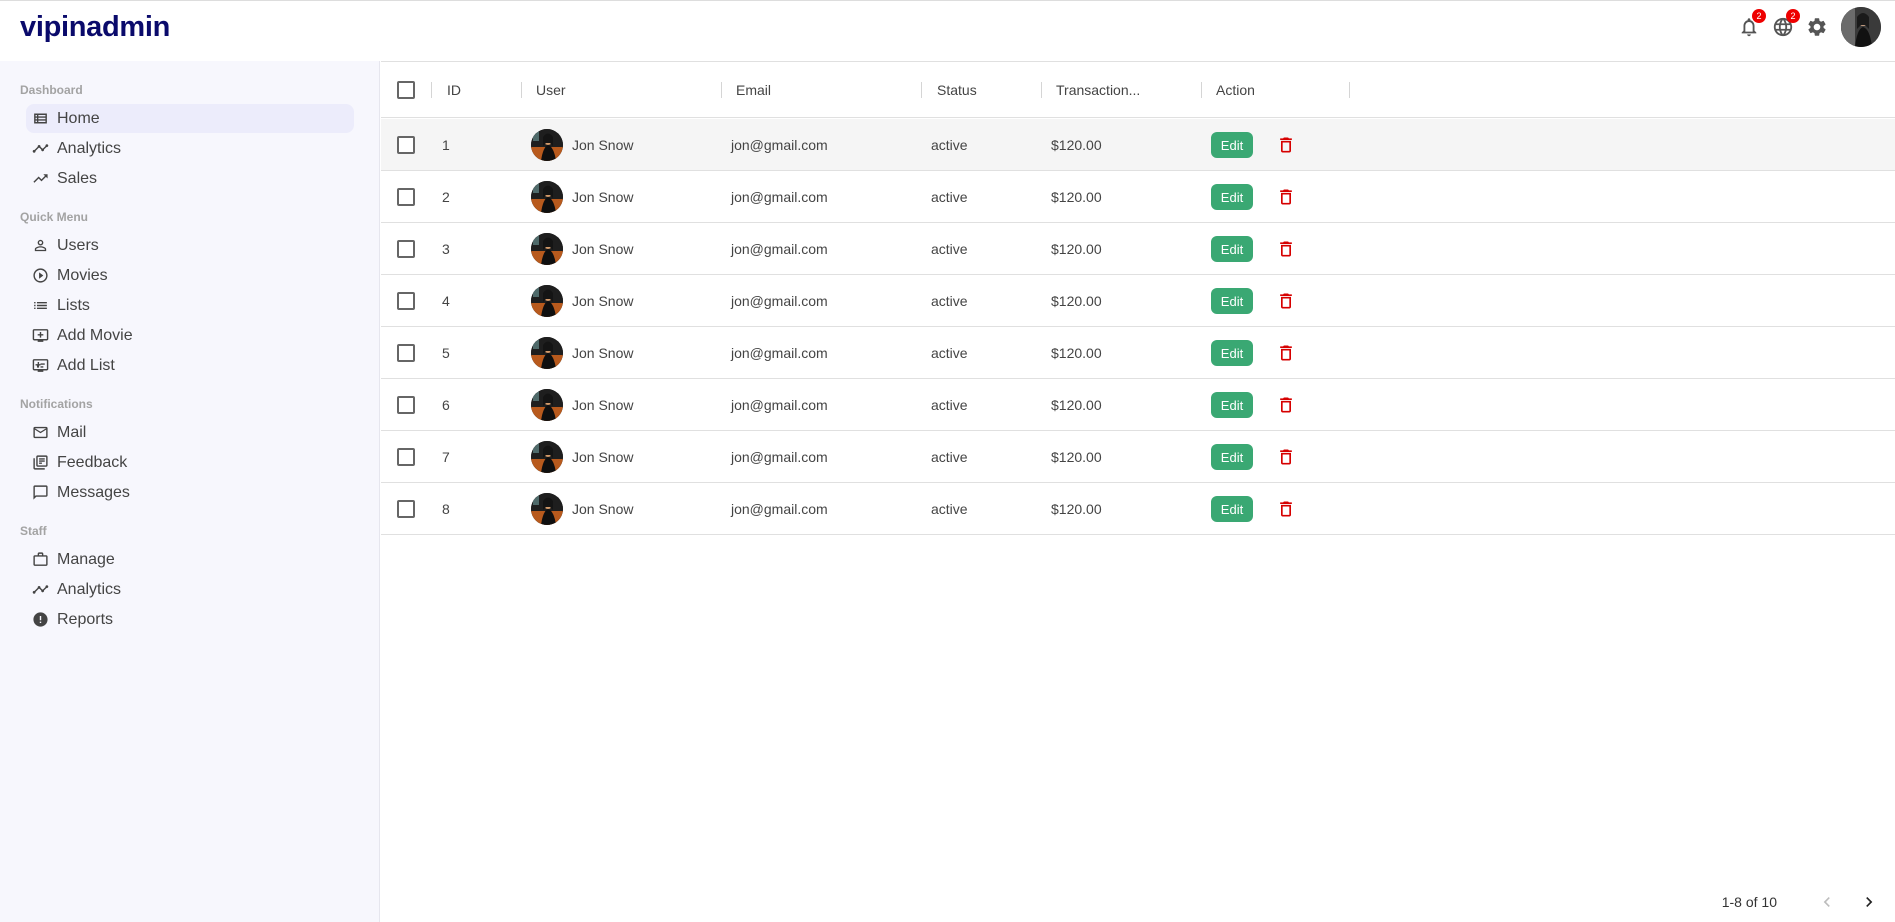  I want to click on app-logo: vipinadmin, so click(95, 27).